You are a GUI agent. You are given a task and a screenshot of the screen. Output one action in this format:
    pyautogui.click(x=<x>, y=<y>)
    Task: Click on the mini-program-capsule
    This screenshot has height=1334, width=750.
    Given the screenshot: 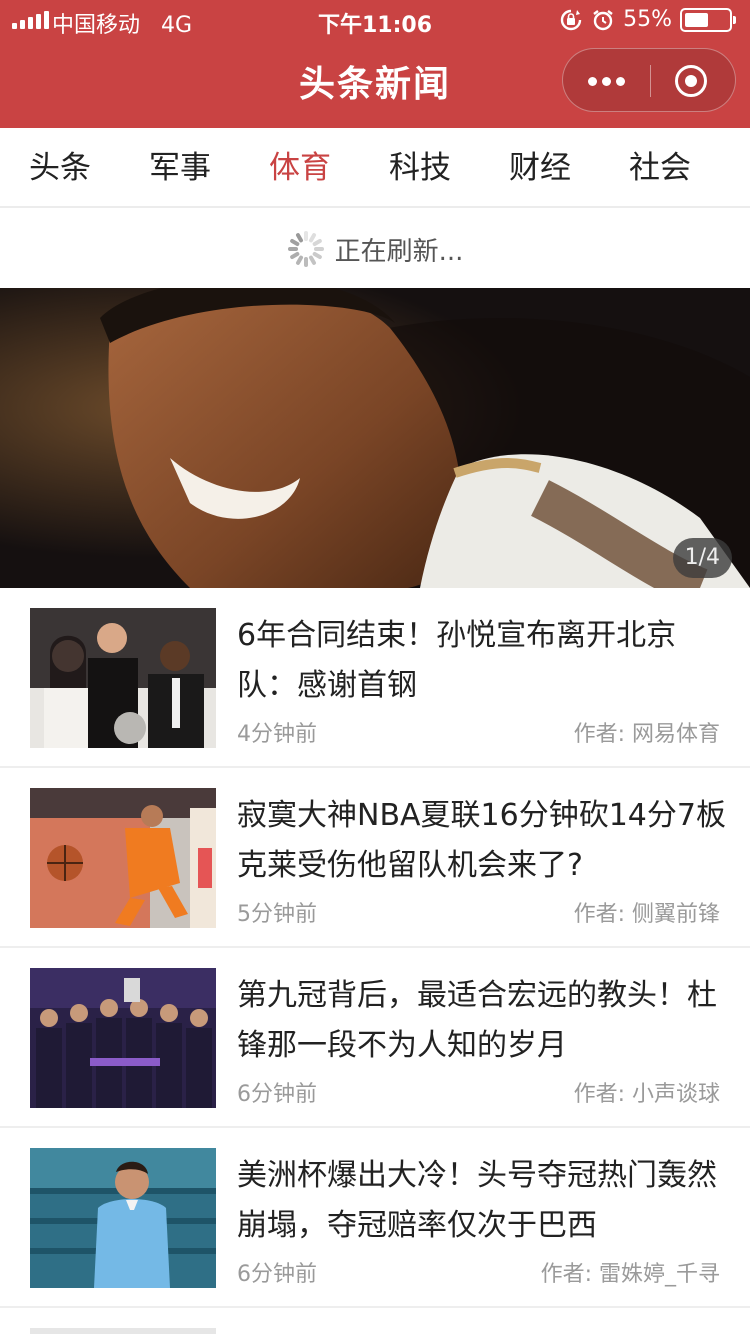 What is the action you would take?
    pyautogui.click(x=649, y=80)
    